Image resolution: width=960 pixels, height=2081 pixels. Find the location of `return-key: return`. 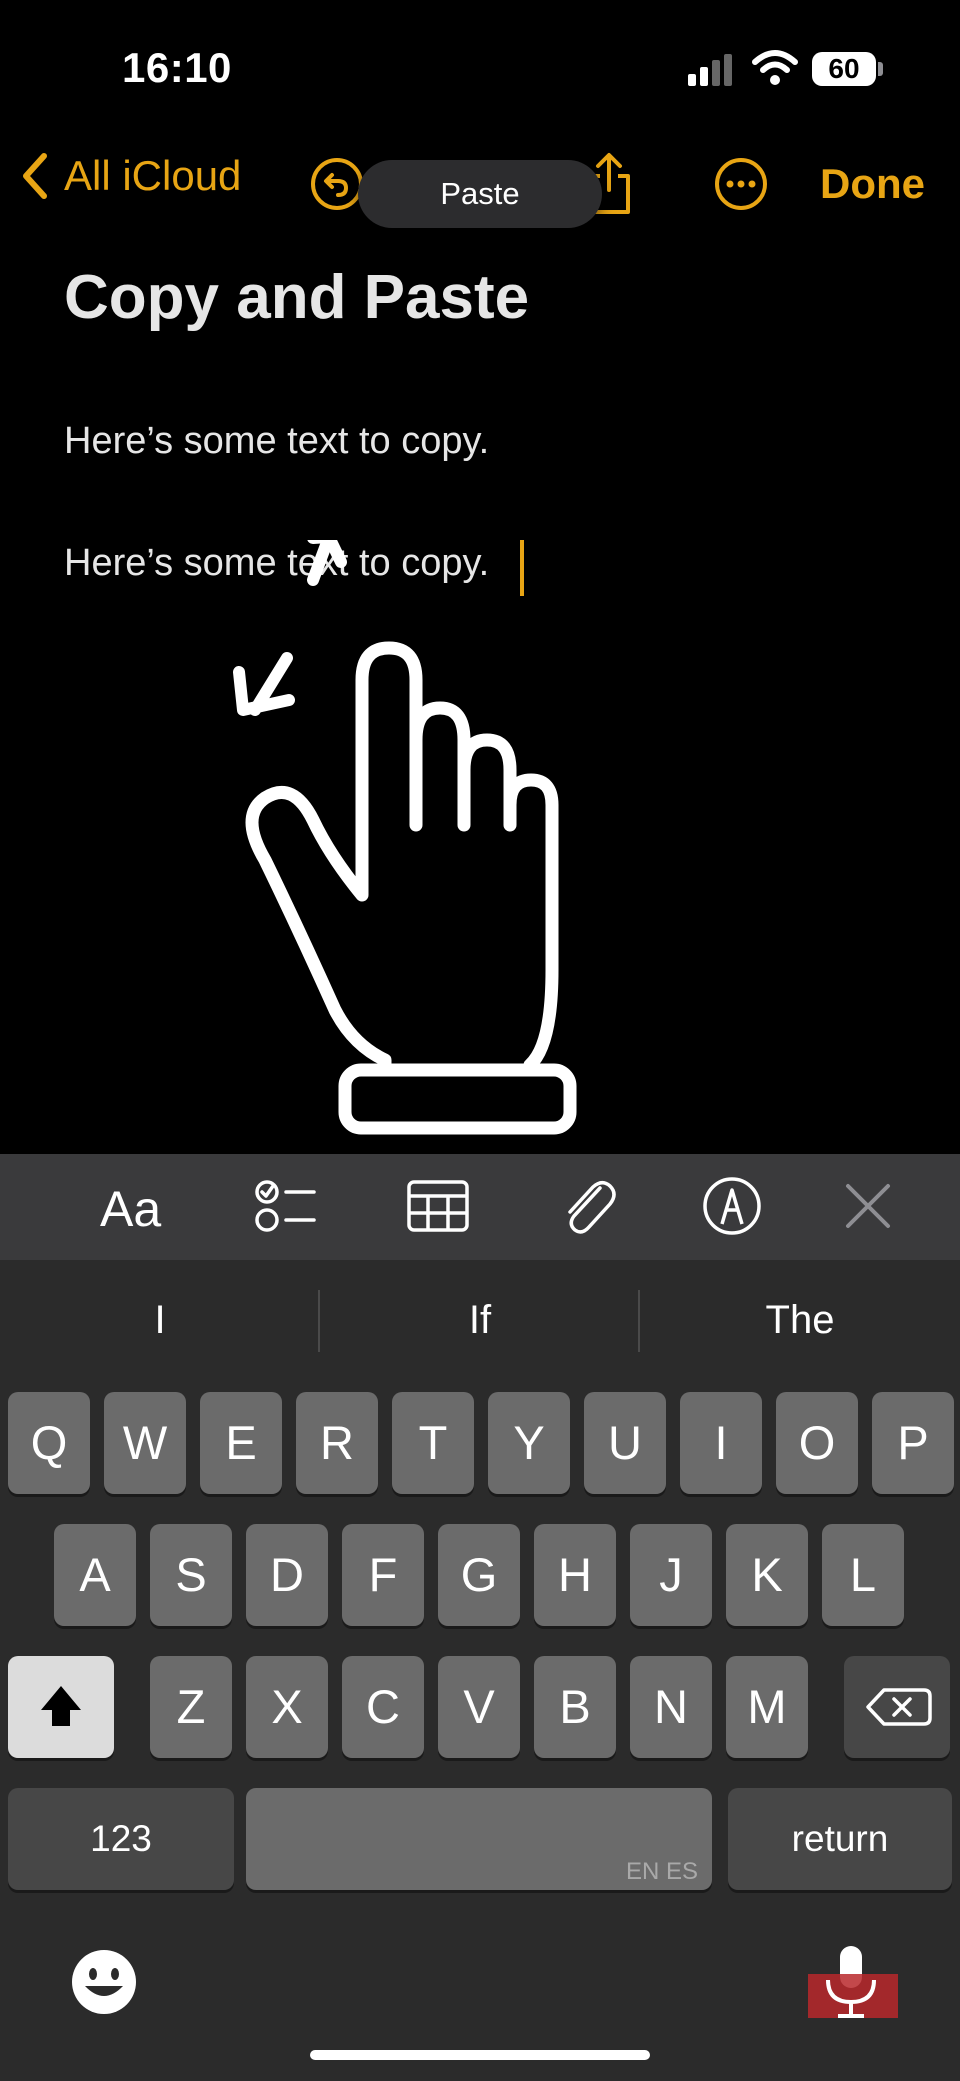

return-key: return is located at coordinates (840, 1839).